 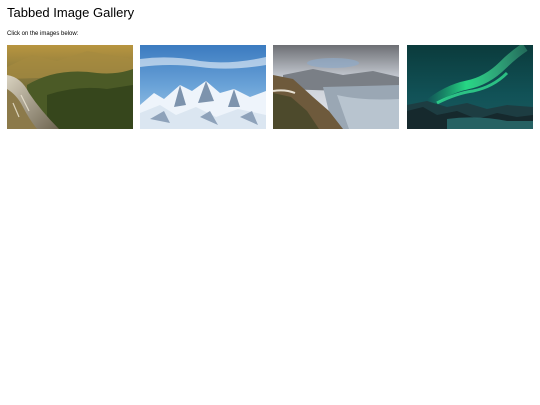 I want to click on gallery-instructions: Click on the images below:, so click(x=43, y=34).